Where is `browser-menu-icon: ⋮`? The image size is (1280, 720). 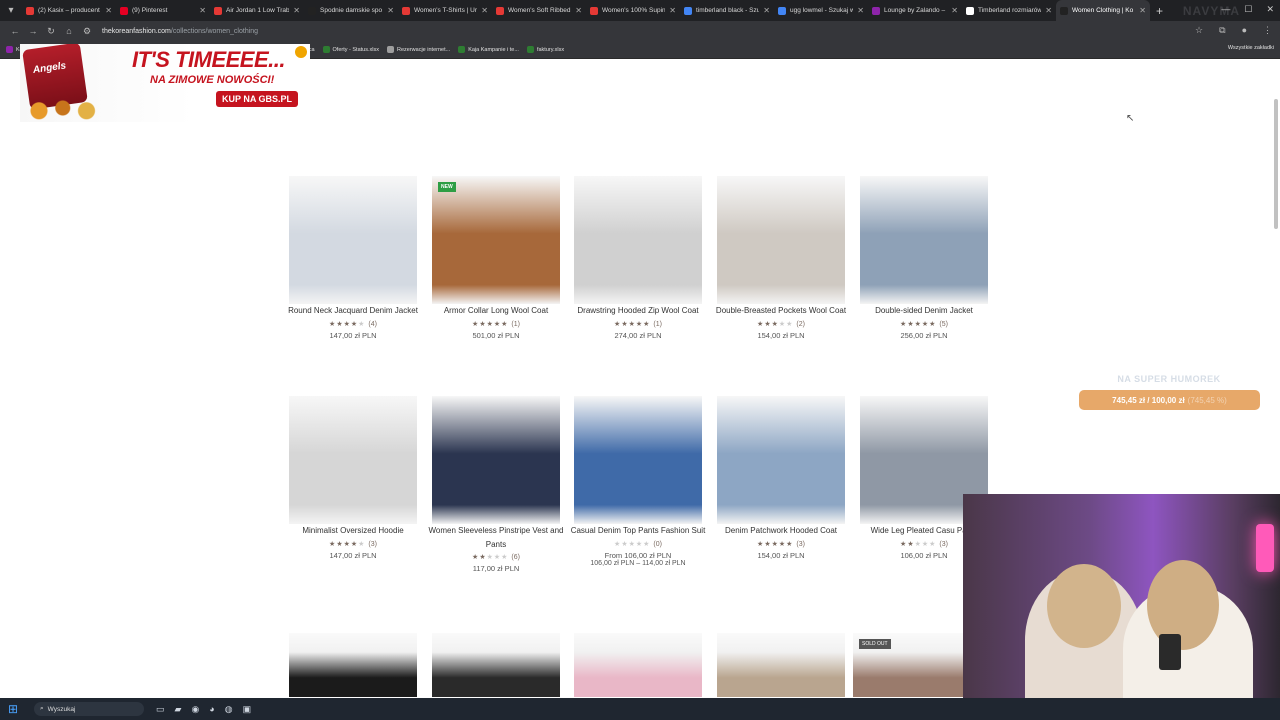
browser-menu-icon: ⋮ is located at coordinates (1267, 30).